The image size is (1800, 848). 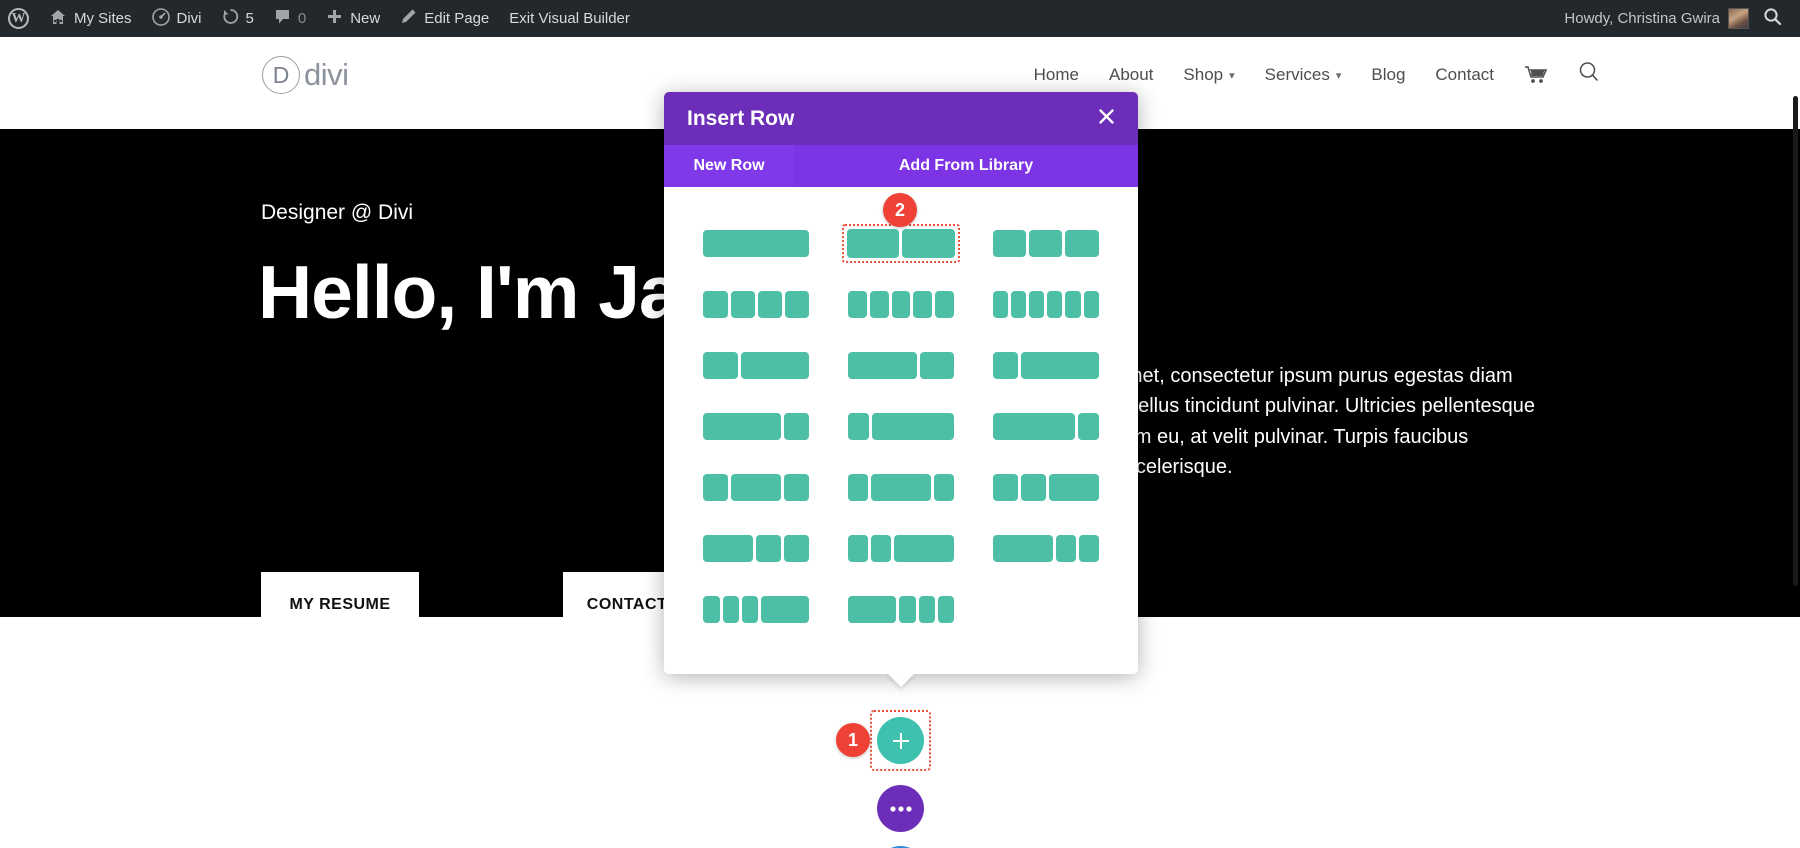 I want to click on cart-icon, so click(x=1536, y=75).